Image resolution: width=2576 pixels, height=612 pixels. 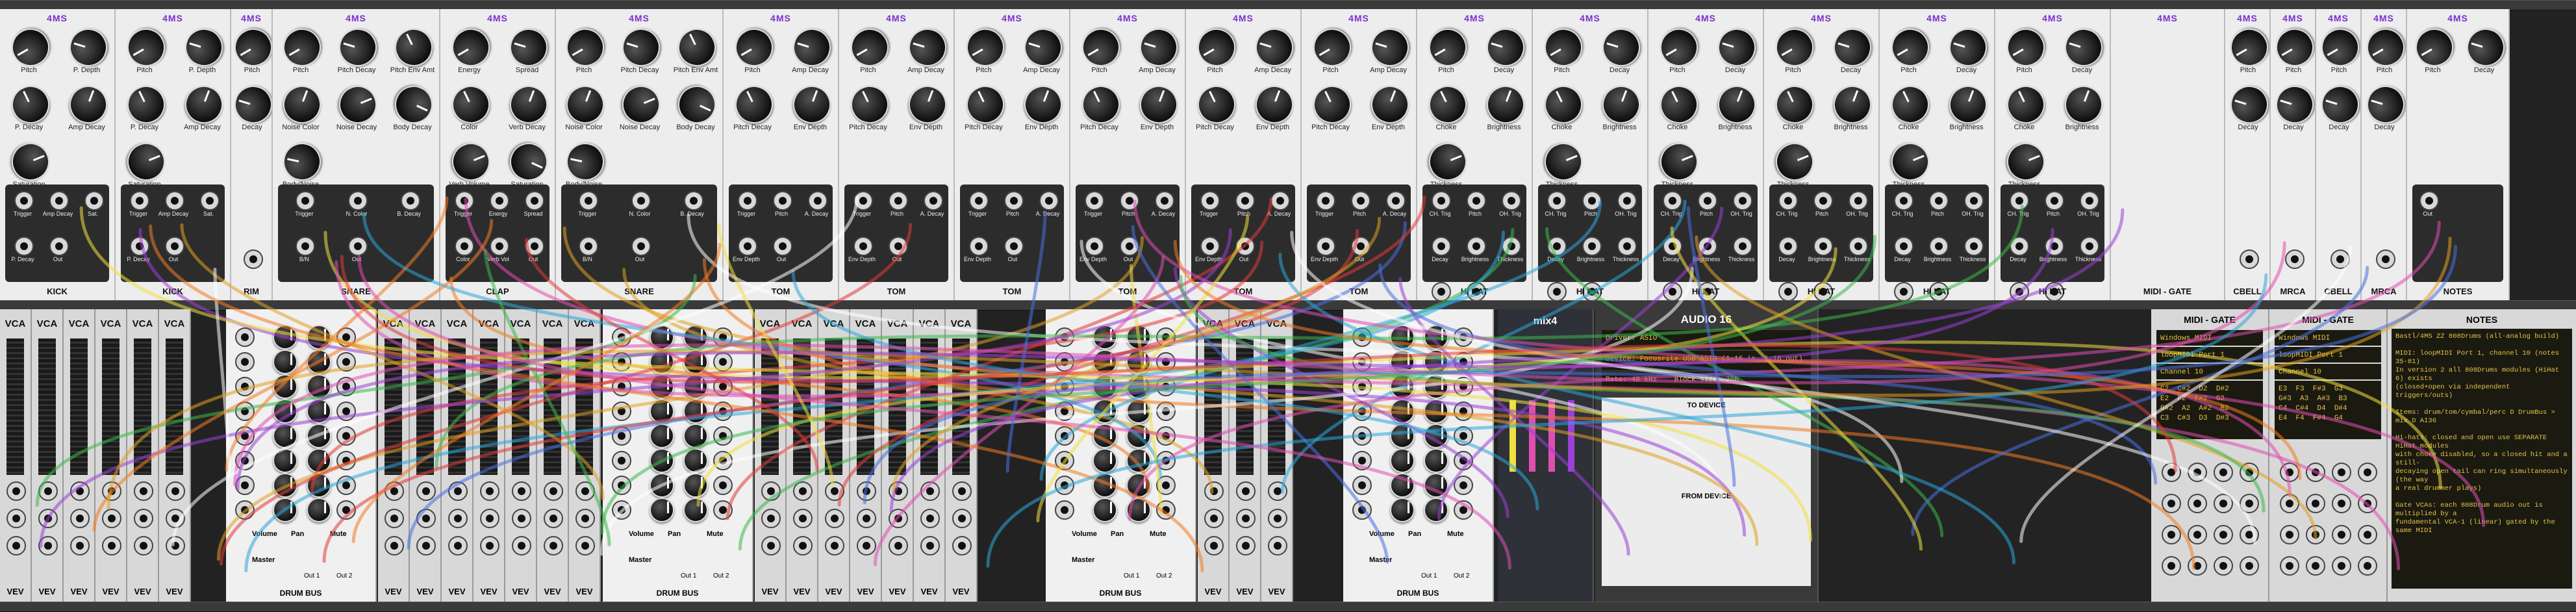 What do you see at coordinates (1974, 246) in the screenshot?
I see `jack-thickness` at bounding box center [1974, 246].